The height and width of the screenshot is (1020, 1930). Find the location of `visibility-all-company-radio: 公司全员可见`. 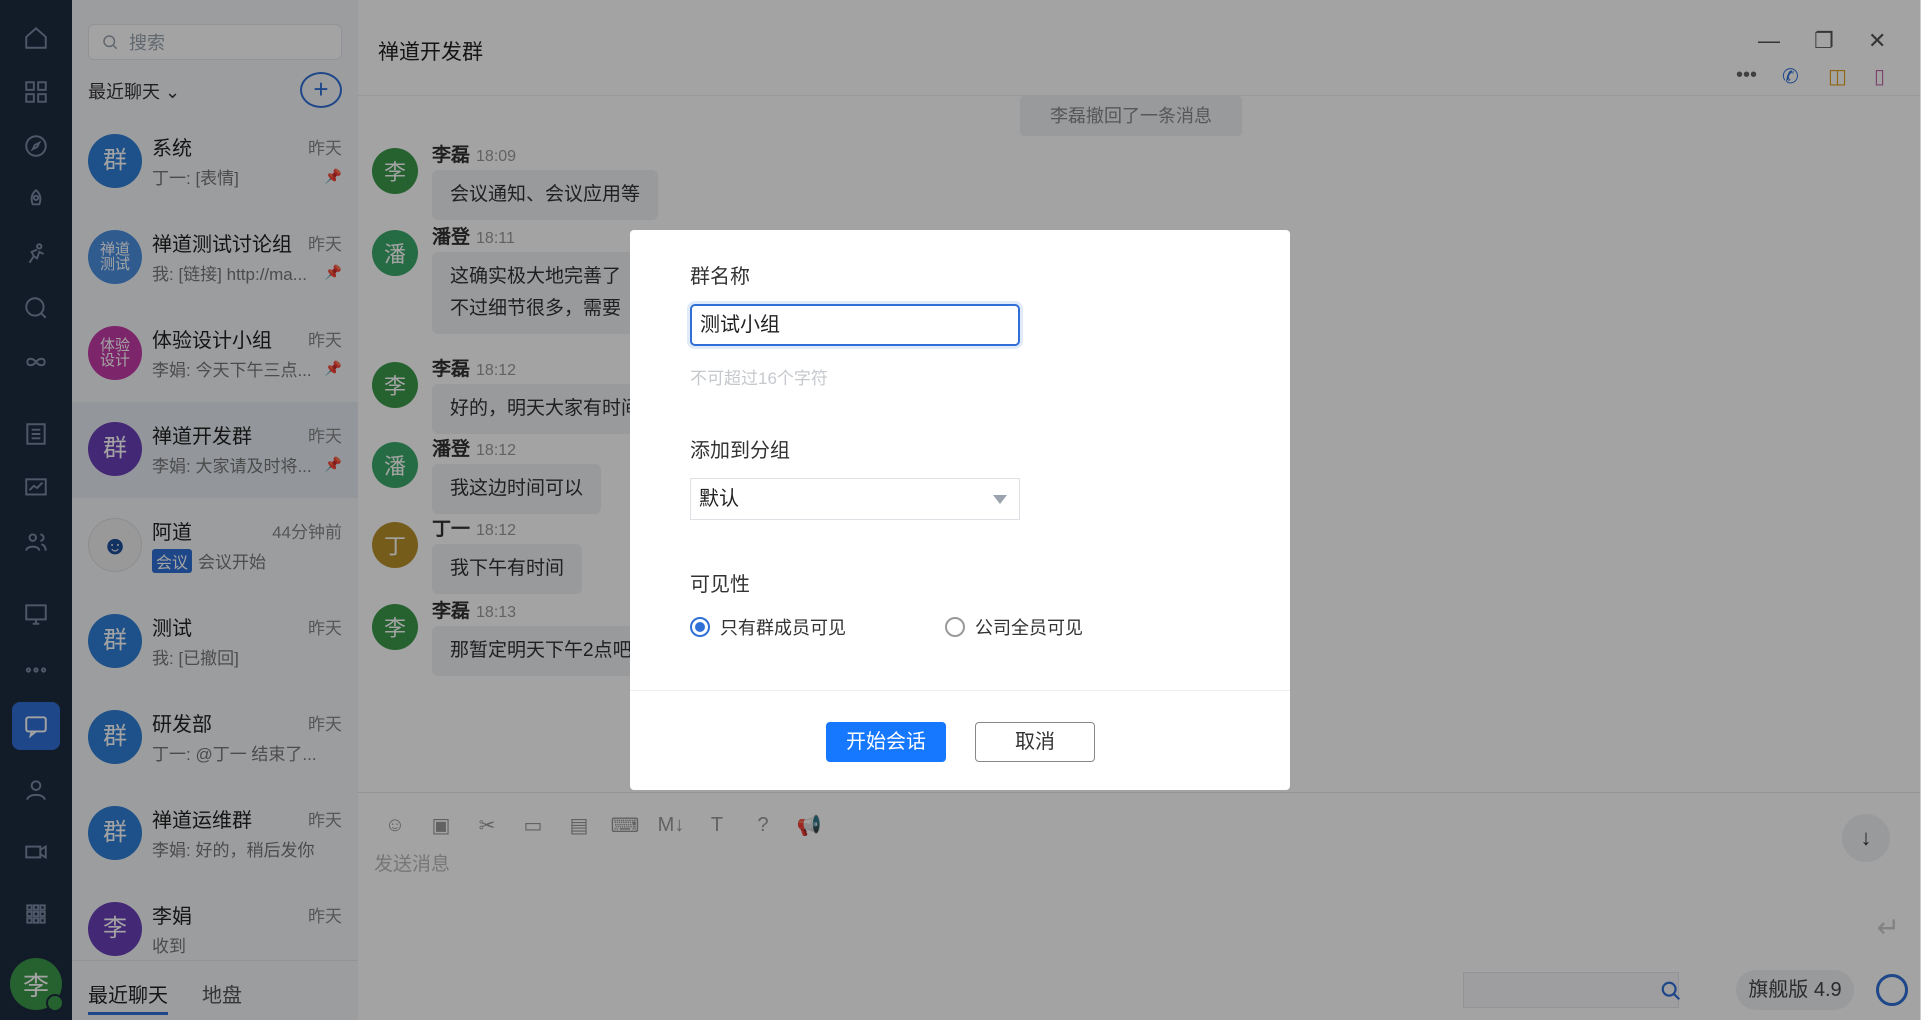

visibility-all-company-radio: 公司全员可见 is located at coordinates (1014, 627).